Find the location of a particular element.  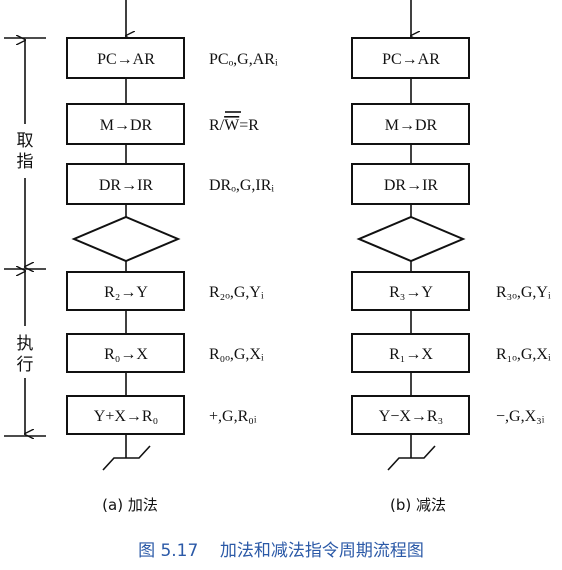

figure-caption: 图 5.17 加法和减法指令周期流程图 is located at coordinates (281, 551).